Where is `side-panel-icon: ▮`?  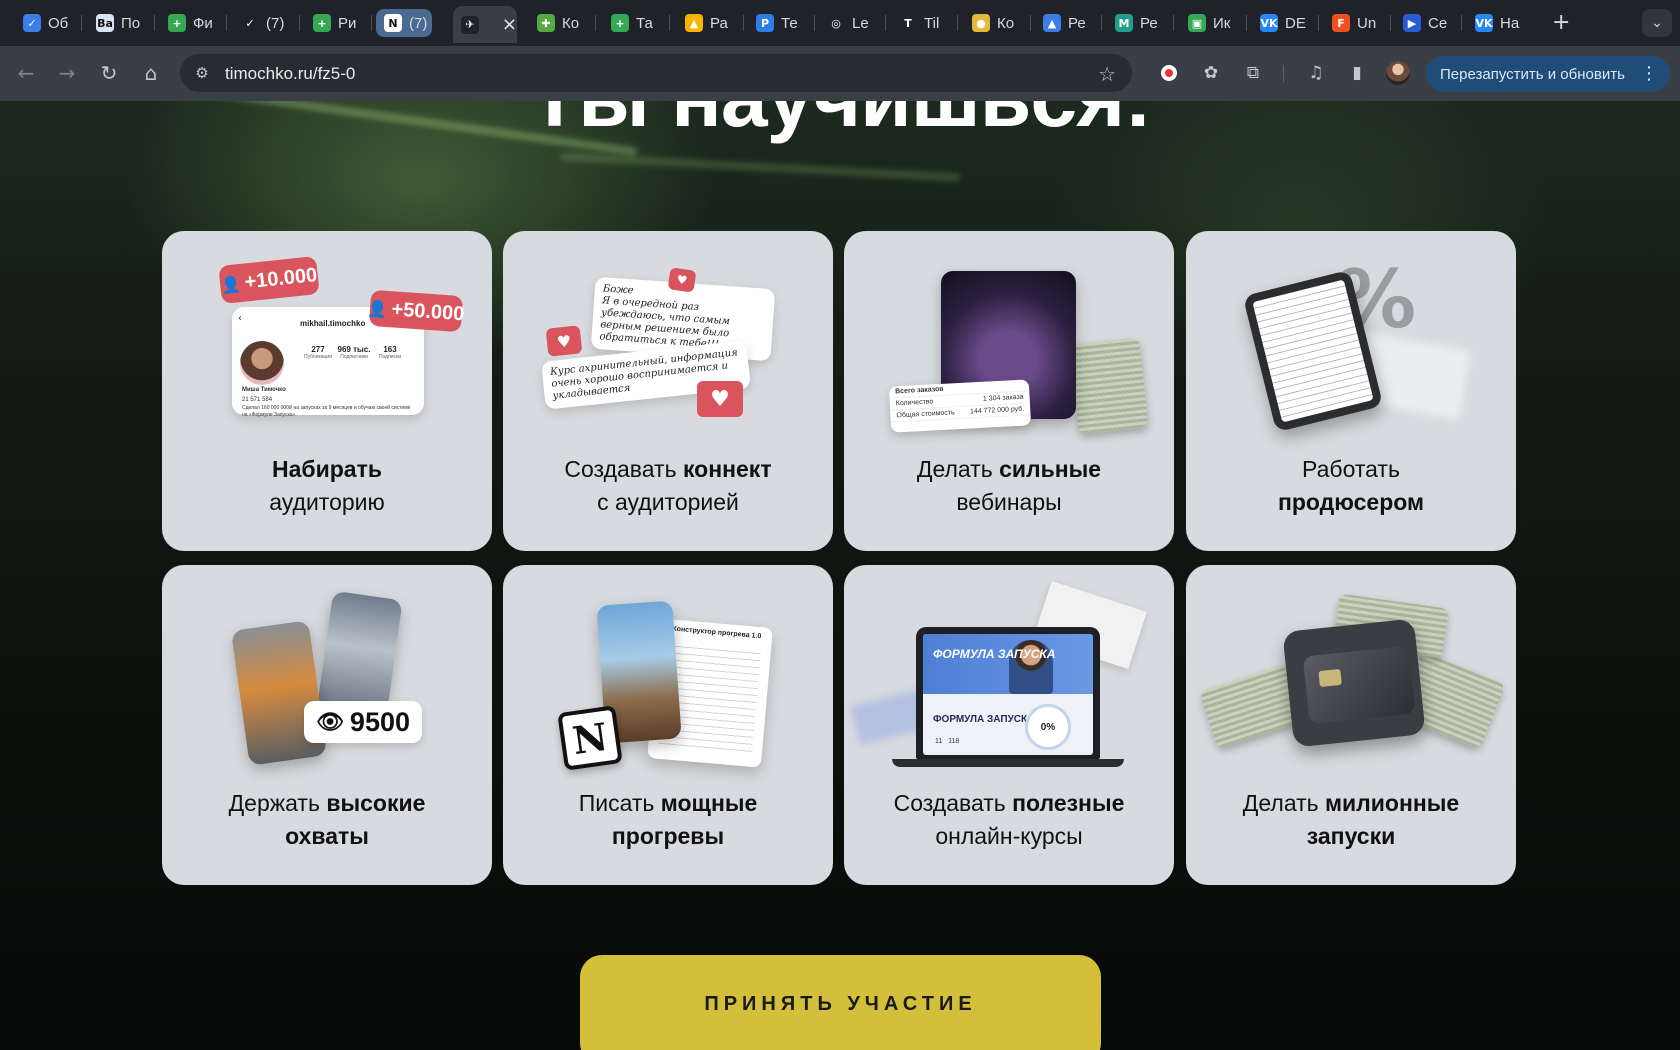
side-panel-icon: ▮ is located at coordinates (1357, 73).